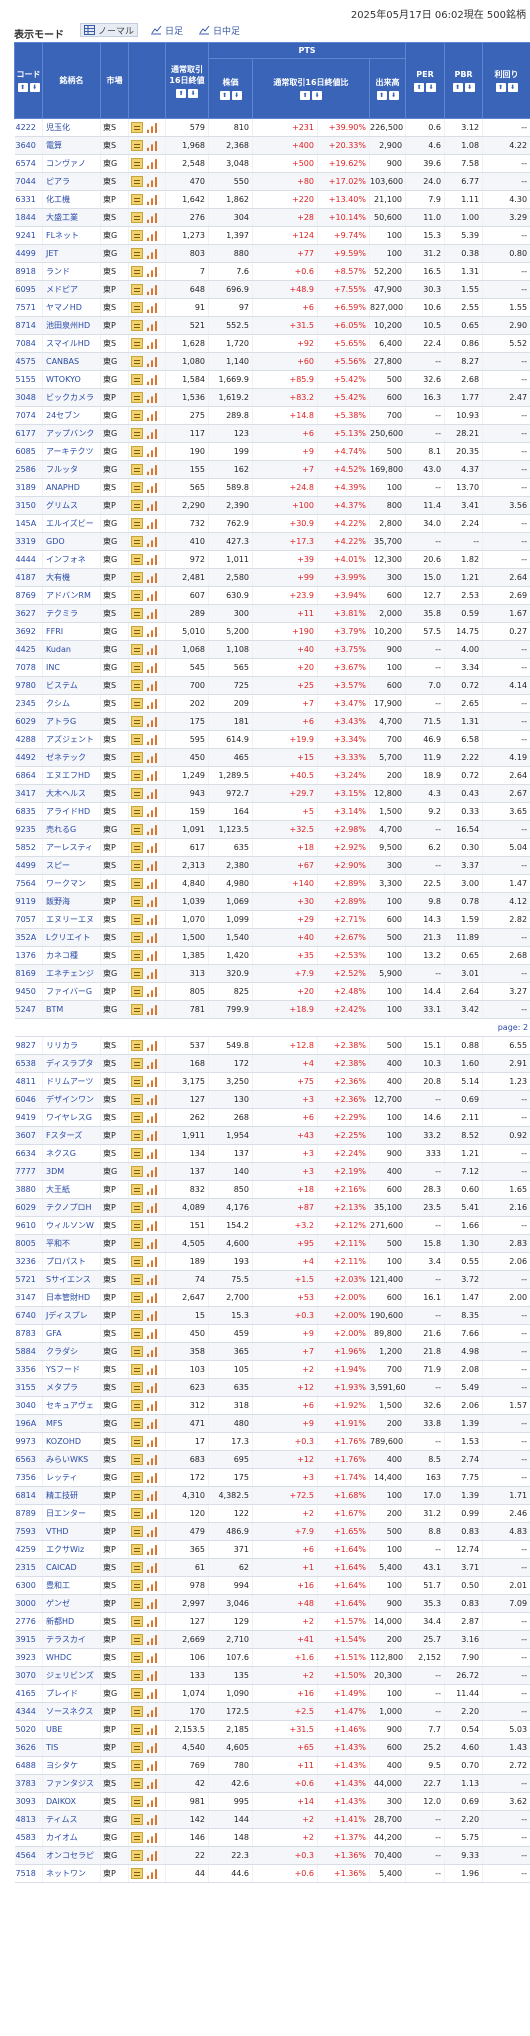 The image size is (530, 2036). What do you see at coordinates (28, 685) in the screenshot?
I see `stock-code-link: 9780` at bounding box center [28, 685].